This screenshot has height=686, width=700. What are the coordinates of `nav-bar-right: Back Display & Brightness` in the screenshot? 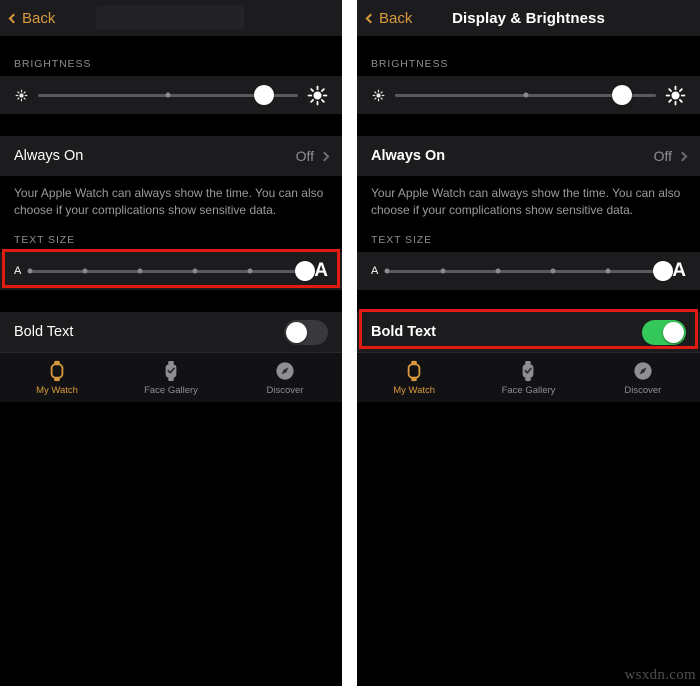 It's located at (528, 18).